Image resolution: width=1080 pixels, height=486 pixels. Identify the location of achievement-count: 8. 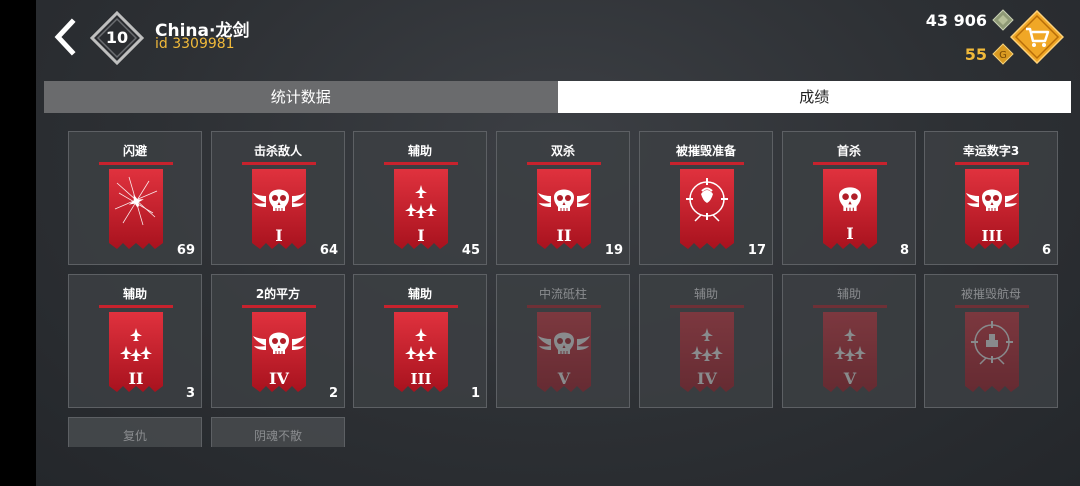
(904, 250).